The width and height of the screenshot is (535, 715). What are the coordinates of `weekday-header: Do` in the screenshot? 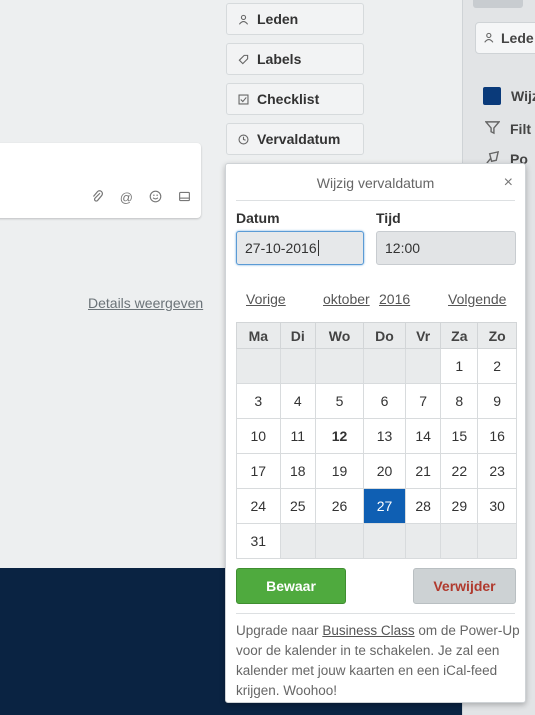 It's located at (384, 335).